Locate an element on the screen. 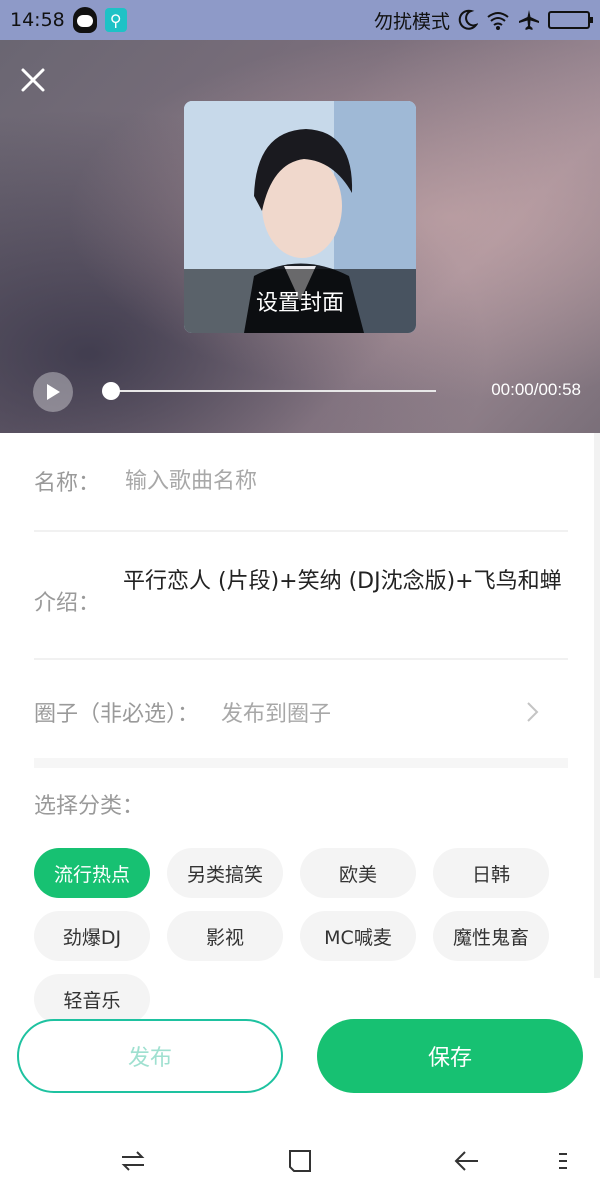  home-icon is located at coordinates (300, 1161).